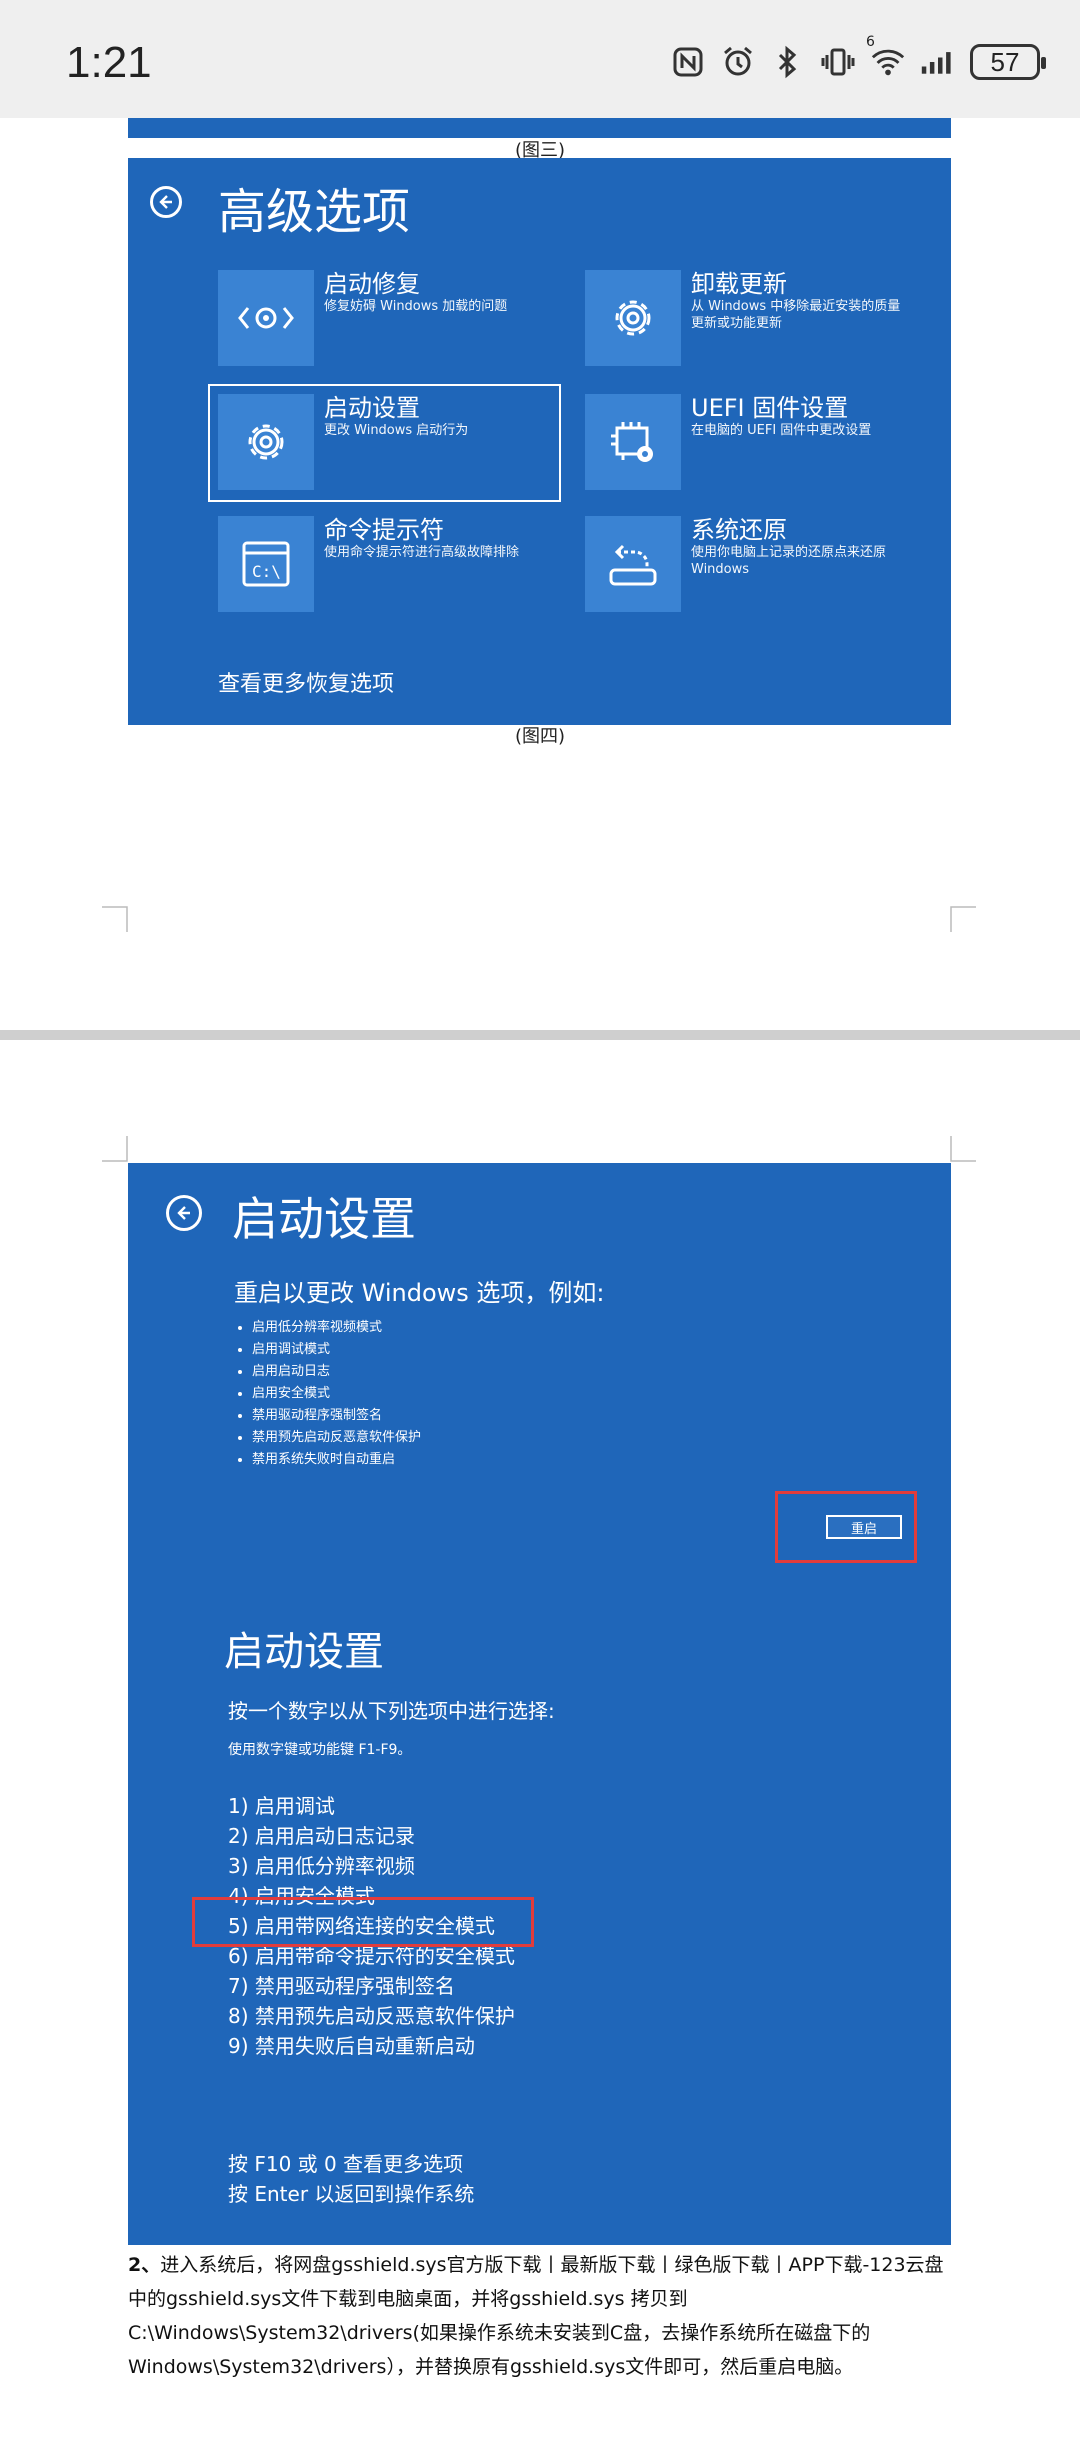 The width and height of the screenshot is (1080, 2438). I want to click on option-title: 启动修复, so click(372, 284).